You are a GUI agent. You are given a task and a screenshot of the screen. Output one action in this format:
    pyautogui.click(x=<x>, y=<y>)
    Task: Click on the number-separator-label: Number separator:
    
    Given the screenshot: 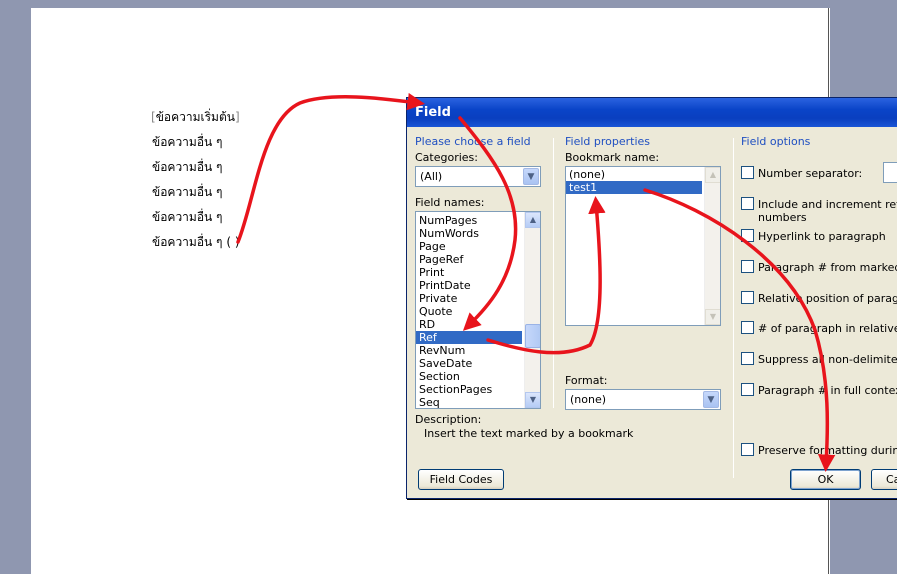 What is the action you would take?
    pyautogui.click(x=810, y=173)
    